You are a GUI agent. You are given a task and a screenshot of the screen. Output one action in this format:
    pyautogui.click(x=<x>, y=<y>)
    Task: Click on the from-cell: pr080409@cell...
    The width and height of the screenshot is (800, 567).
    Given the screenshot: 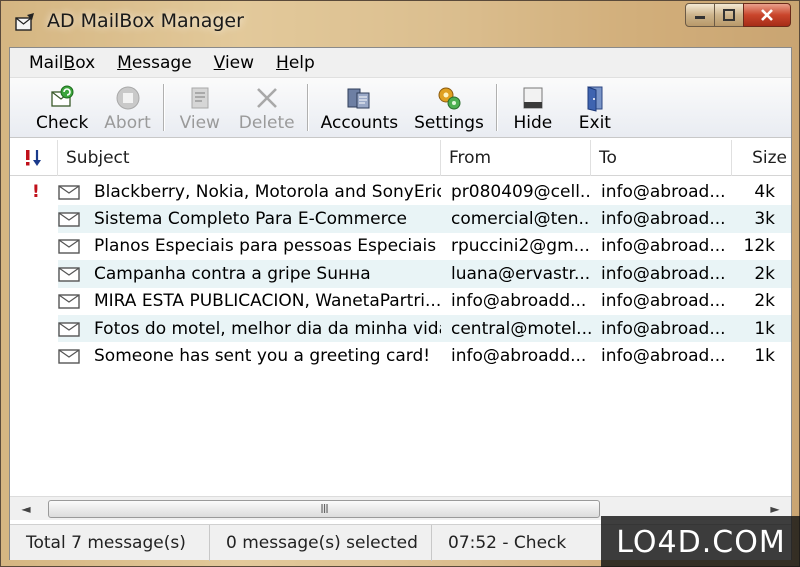 What is the action you would take?
    pyautogui.click(x=521, y=191)
    